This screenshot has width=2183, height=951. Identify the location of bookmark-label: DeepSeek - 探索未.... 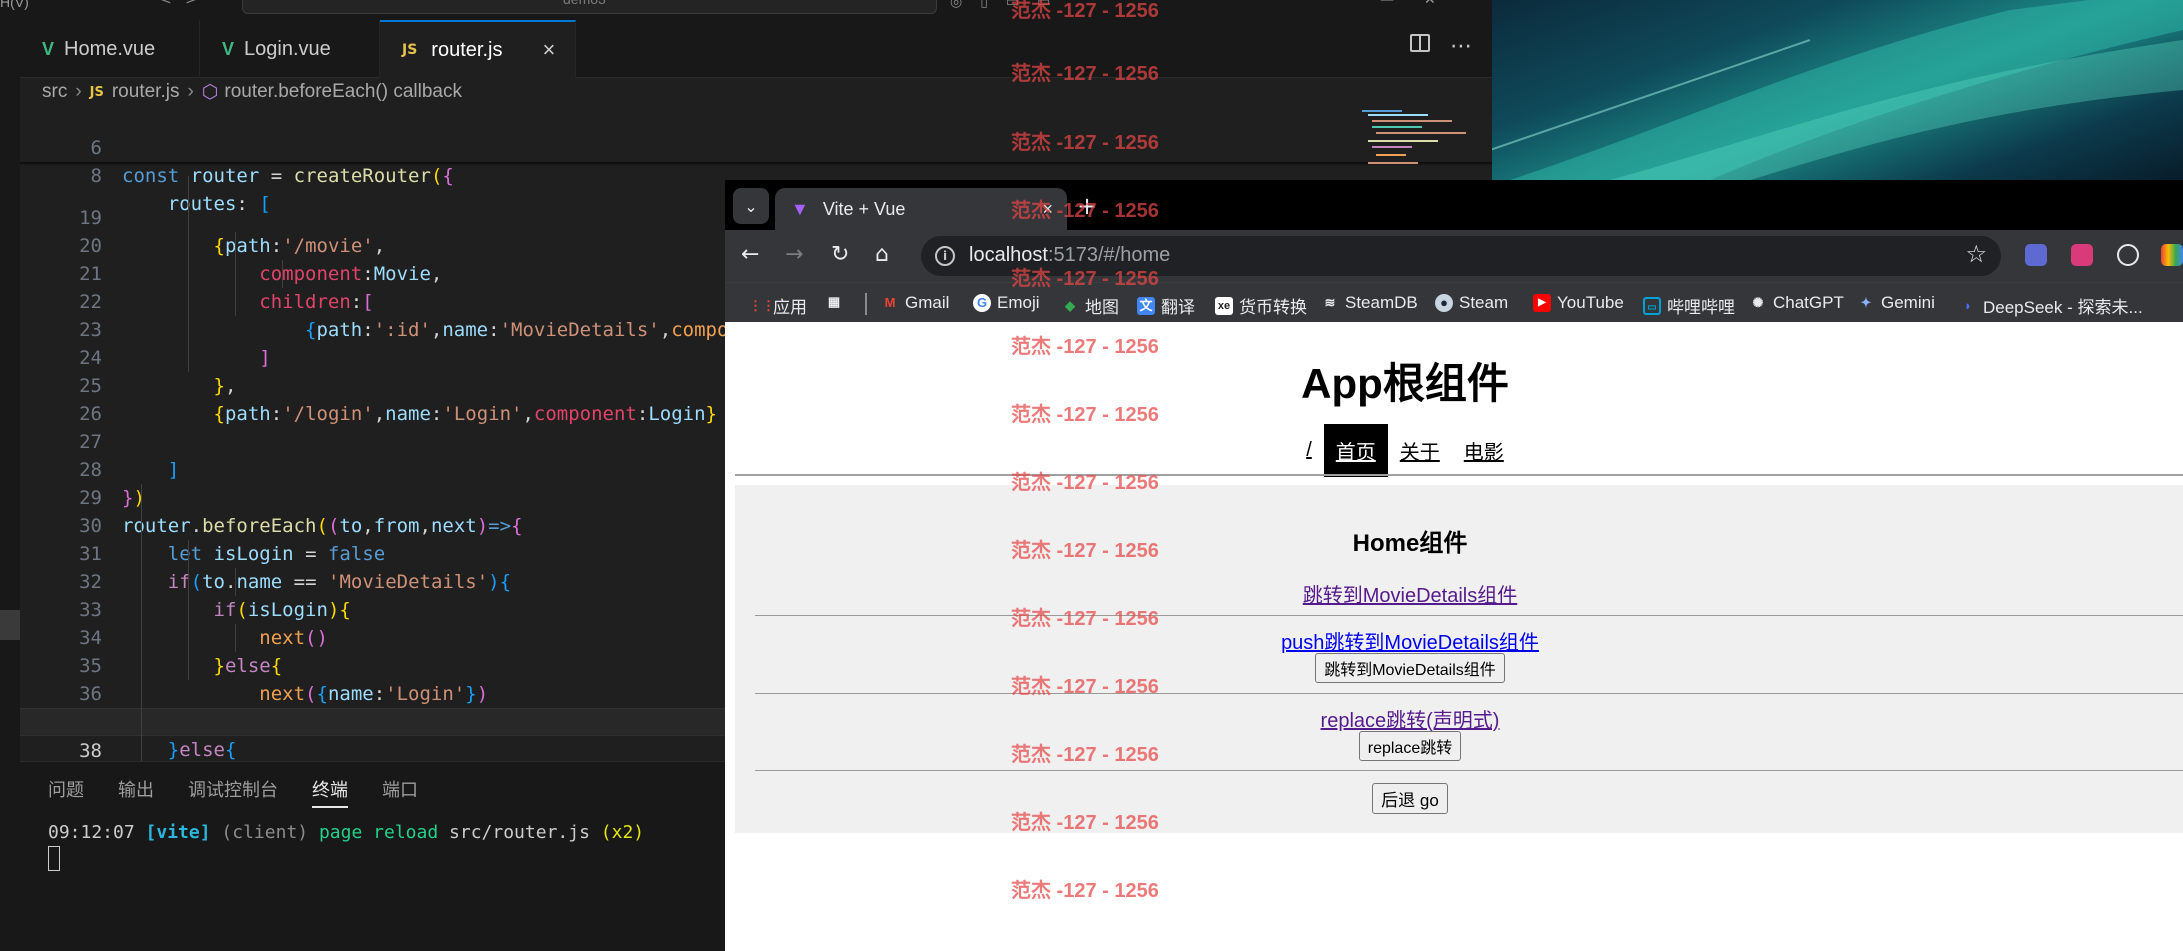
(2063, 307).